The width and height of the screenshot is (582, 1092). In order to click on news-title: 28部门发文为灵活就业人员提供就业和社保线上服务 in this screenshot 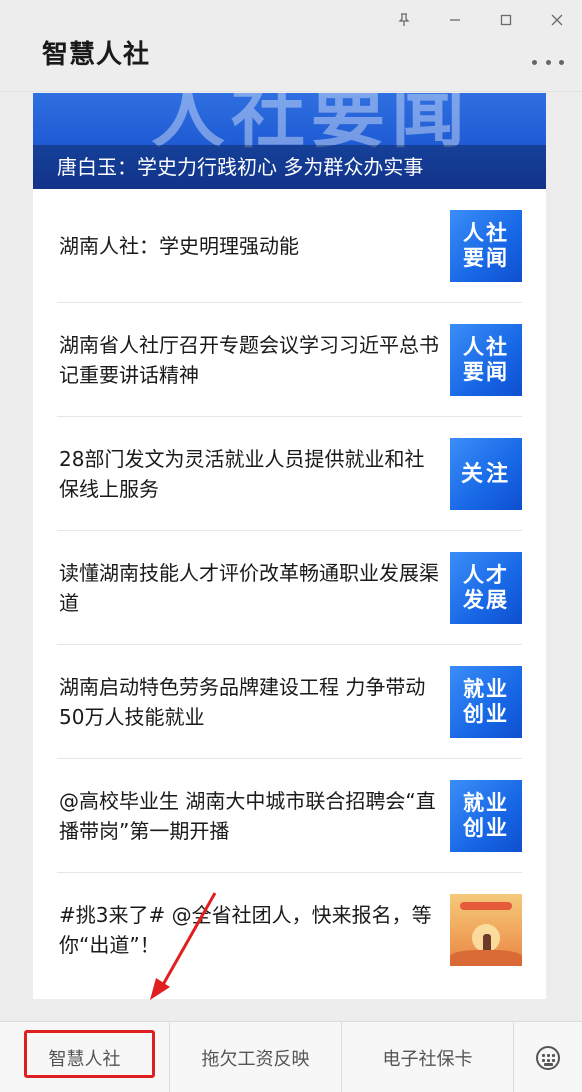, I will do `click(242, 474)`.